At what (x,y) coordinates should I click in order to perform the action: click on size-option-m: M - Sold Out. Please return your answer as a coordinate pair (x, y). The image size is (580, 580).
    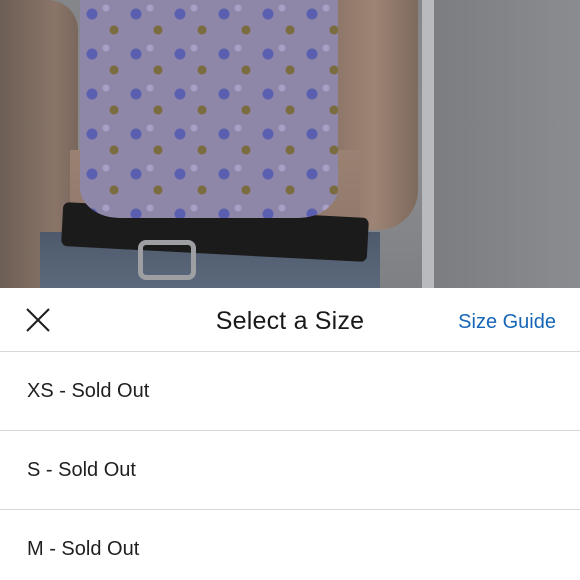
    Looking at the image, I should click on (290, 545).